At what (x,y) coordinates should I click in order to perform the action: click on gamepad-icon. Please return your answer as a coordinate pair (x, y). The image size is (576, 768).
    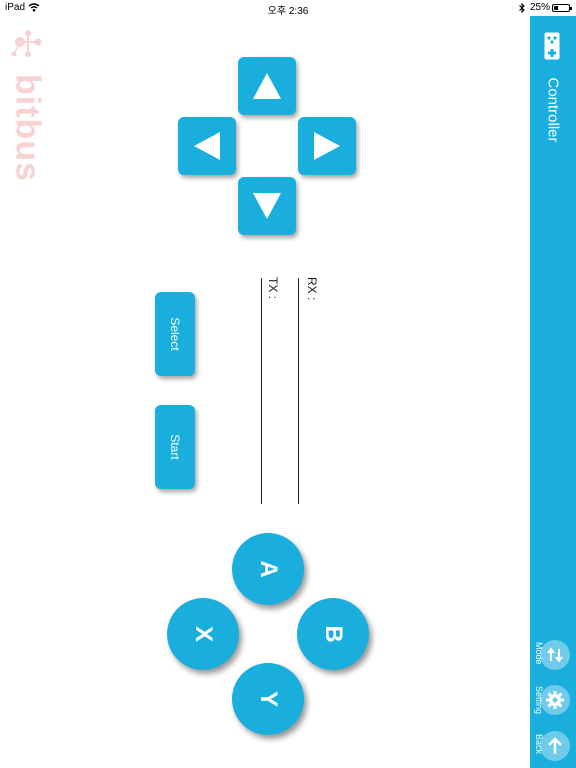
    Looking at the image, I should click on (552, 46).